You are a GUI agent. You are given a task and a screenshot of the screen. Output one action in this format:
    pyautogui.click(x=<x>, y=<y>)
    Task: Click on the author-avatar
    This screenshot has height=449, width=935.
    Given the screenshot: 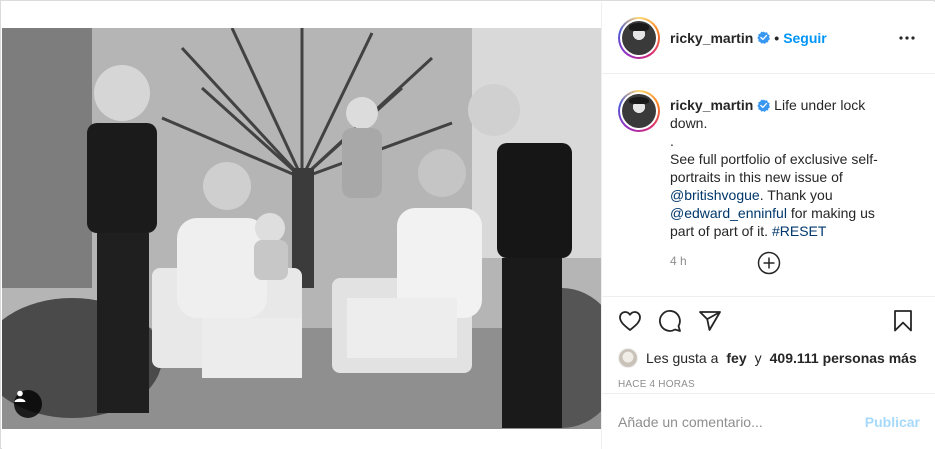 What is the action you would take?
    pyautogui.click(x=639, y=37)
    